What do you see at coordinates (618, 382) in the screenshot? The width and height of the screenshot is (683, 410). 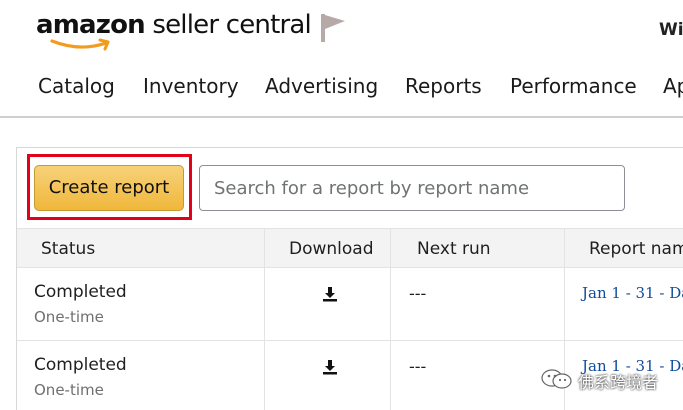 I see `watermark-text: 佛系跨境者` at bounding box center [618, 382].